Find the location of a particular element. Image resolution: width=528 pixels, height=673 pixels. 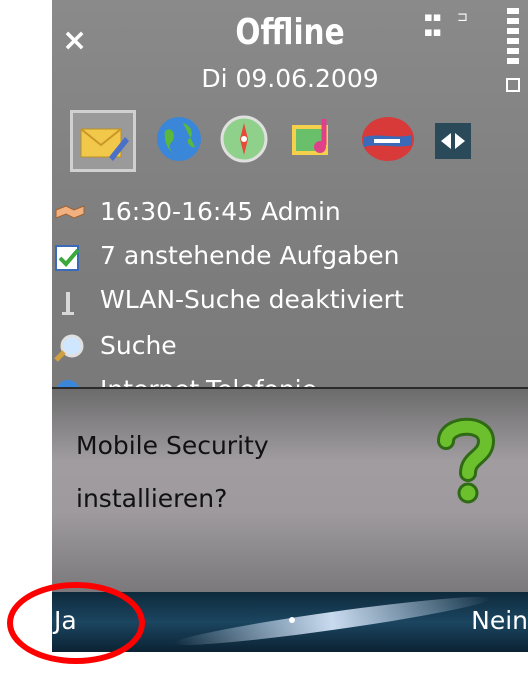

web-globe-icon is located at coordinates (179, 139).